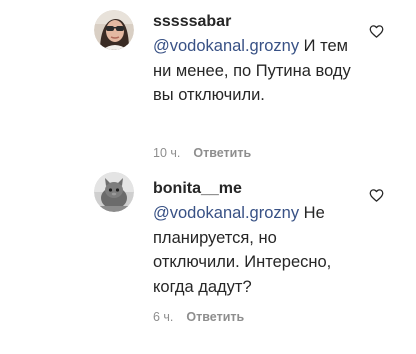  What do you see at coordinates (197, 189) in the screenshot?
I see `comment-username: bonita__me` at bounding box center [197, 189].